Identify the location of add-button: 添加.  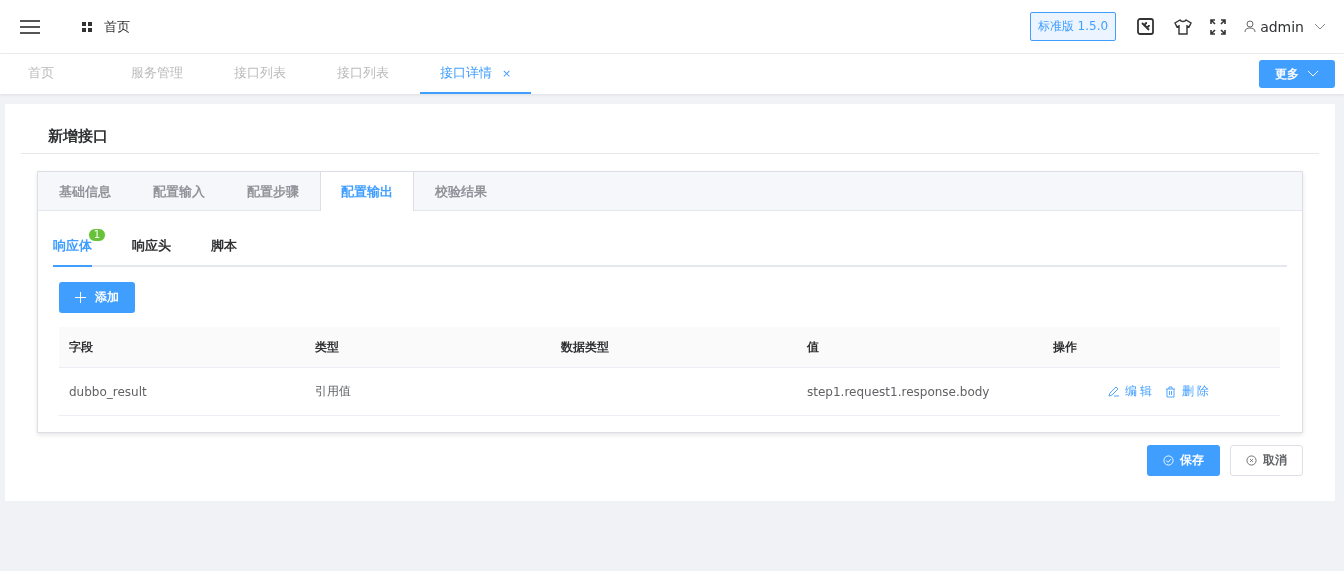
(97, 297).